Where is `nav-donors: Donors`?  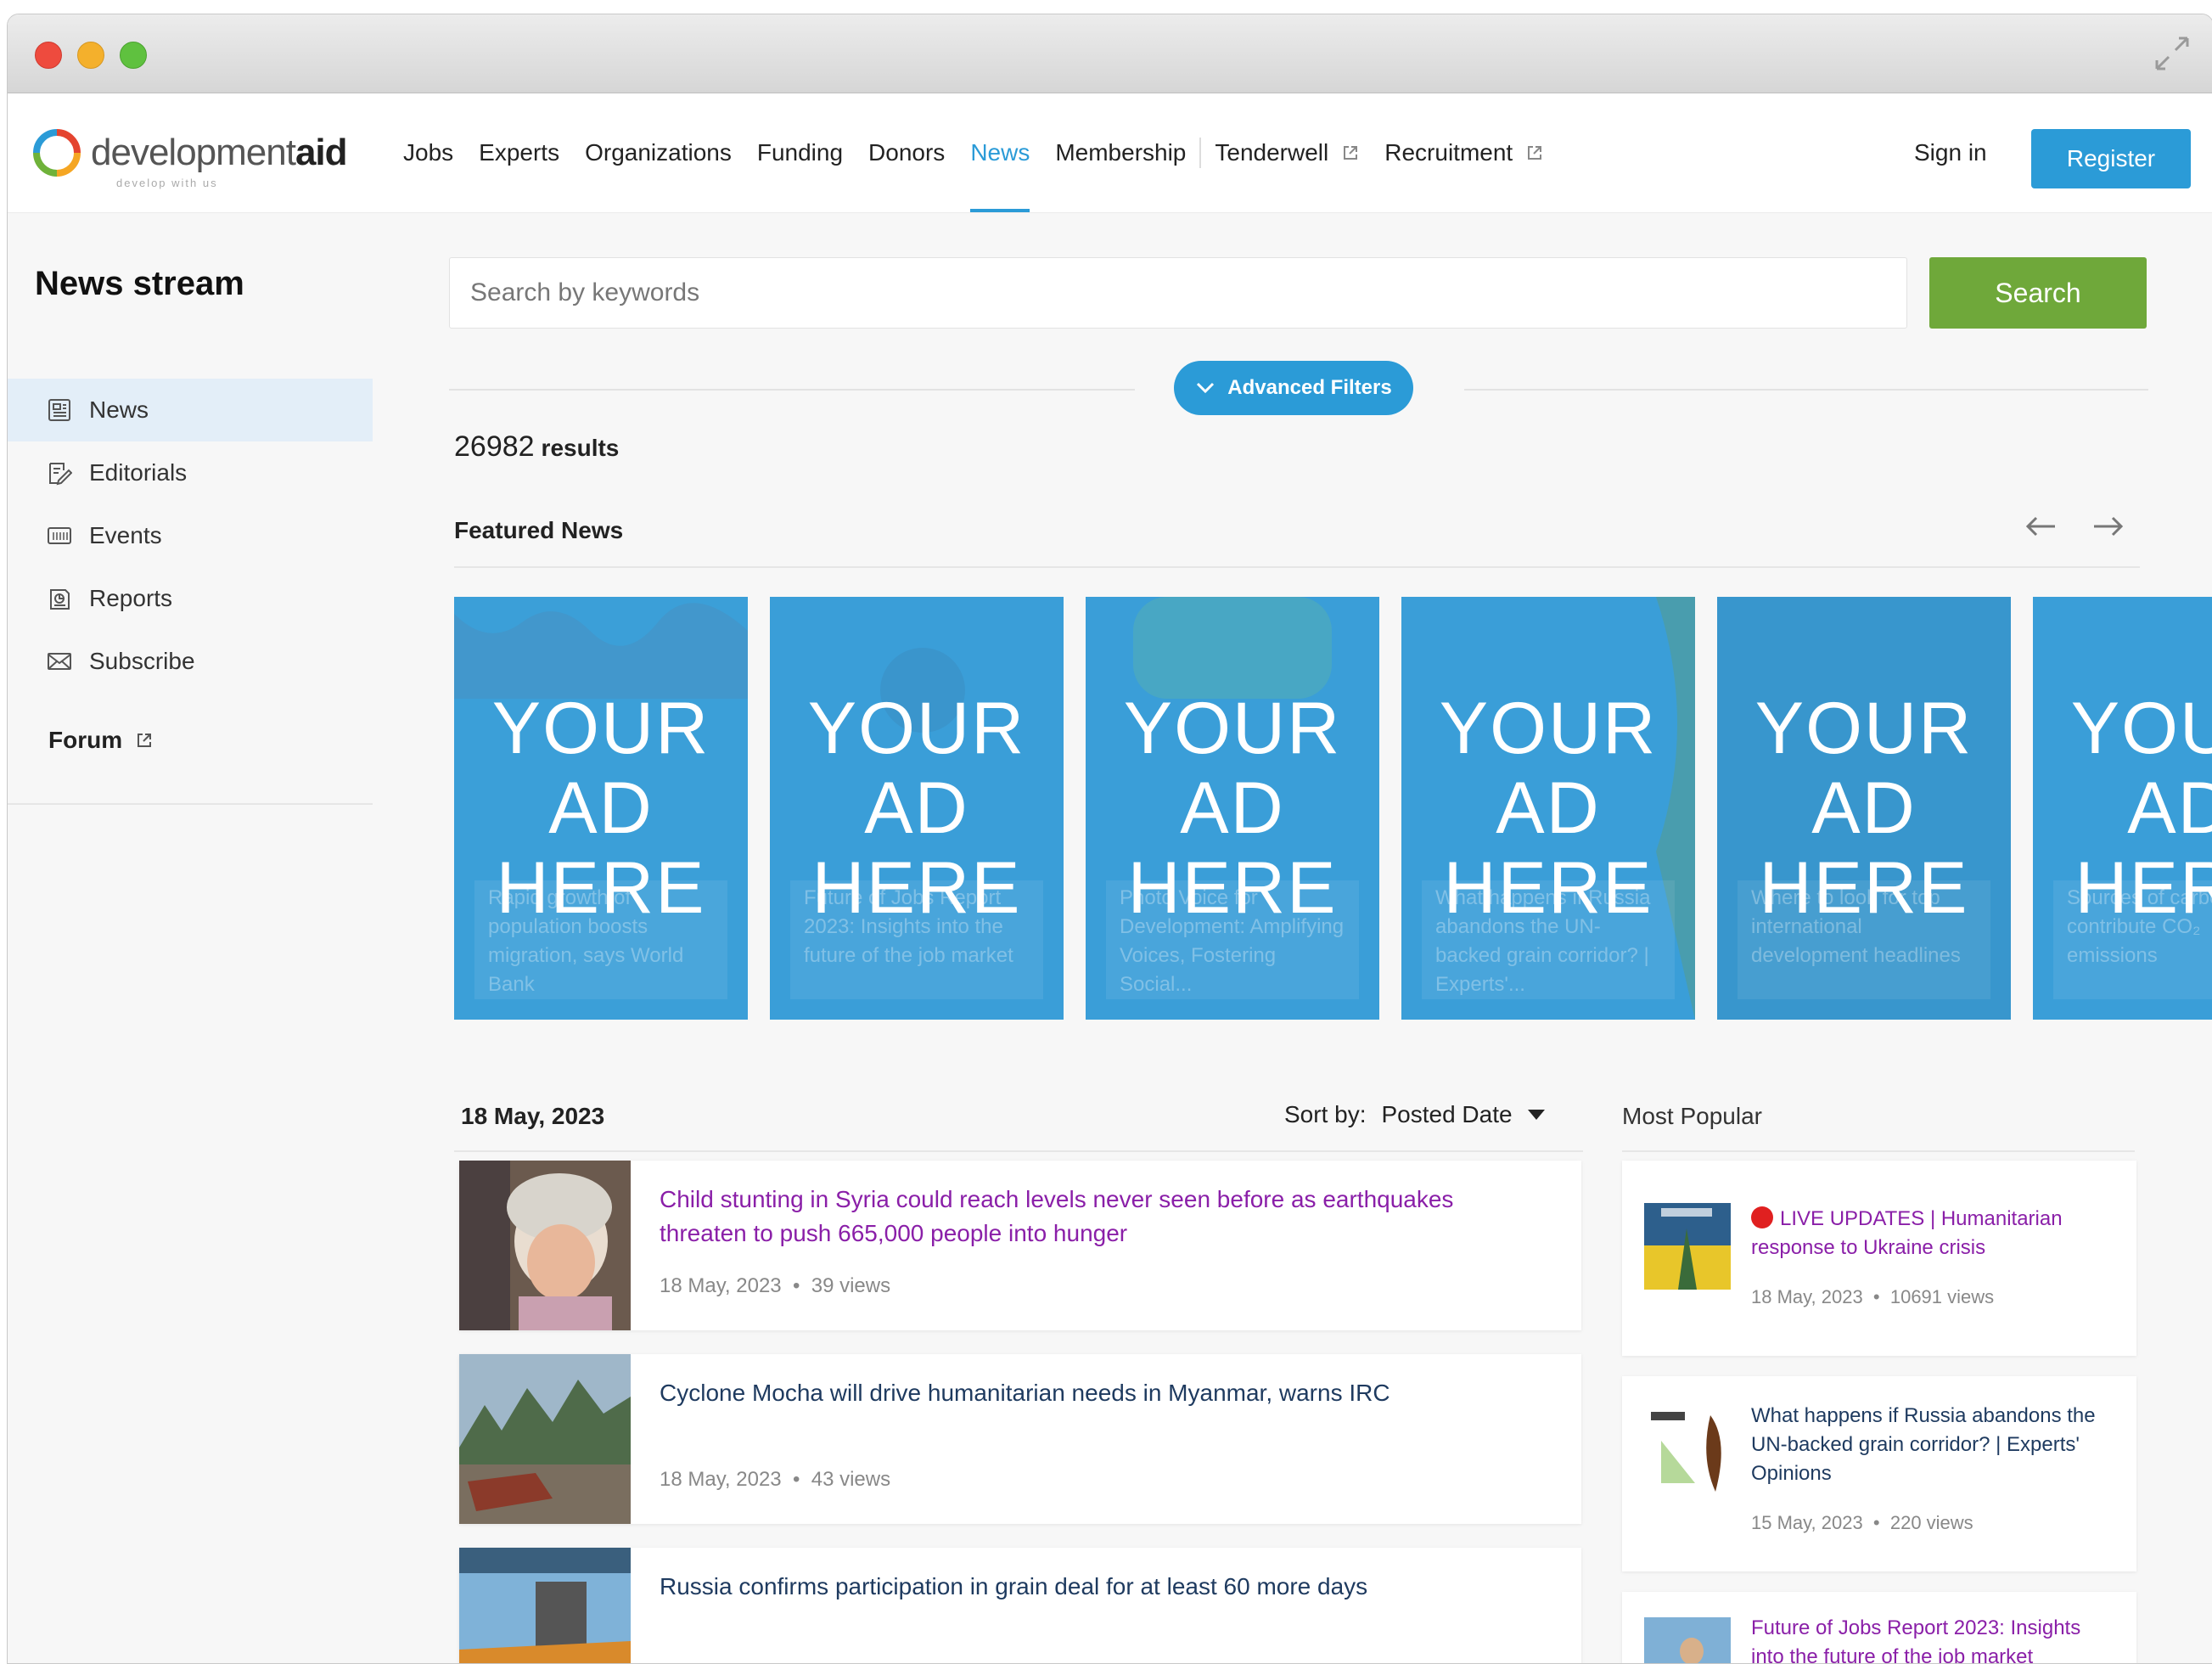
nav-donors: Donors is located at coordinates (907, 152).